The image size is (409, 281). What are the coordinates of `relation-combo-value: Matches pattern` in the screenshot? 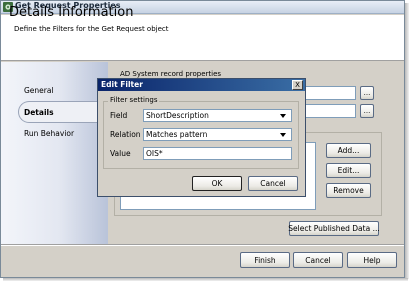 It's located at (177, 134).